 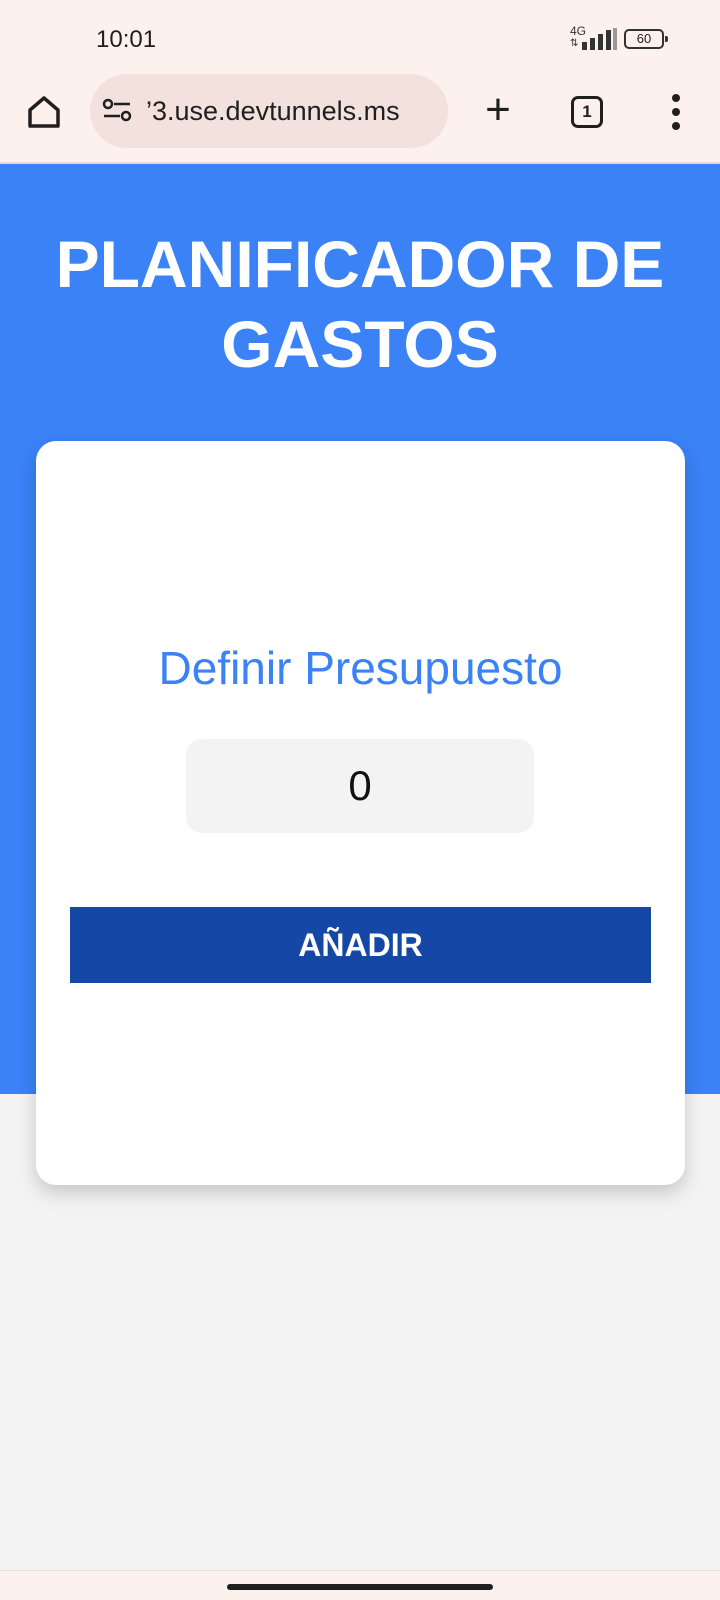 What do you see at coordinates (360, 36) in the screenshot?
I see `status-bar: 10:01 4G ⇅ 60` at bounding box center [360, 36].